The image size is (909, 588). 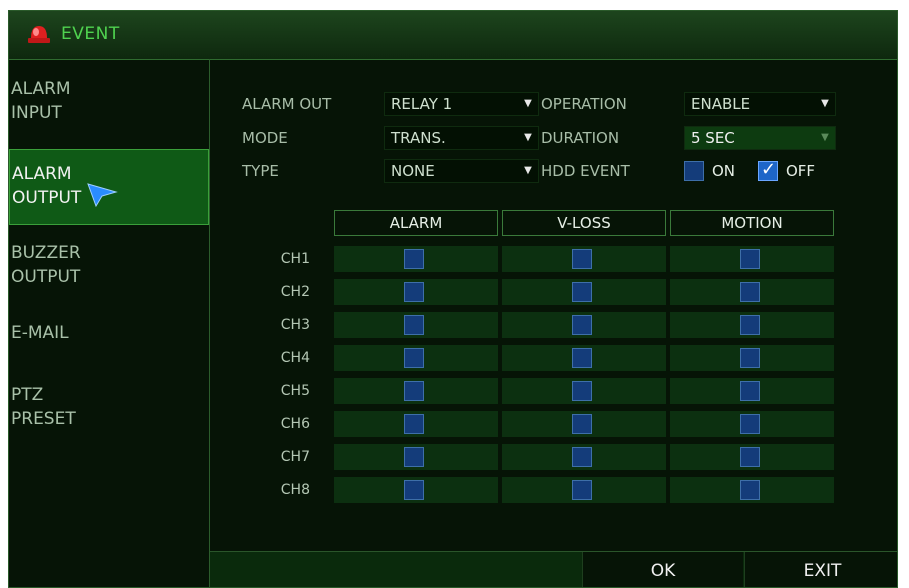 What do you see at coordinates (801, 171) in the screenshot?
I see `hdd-event-off-label: OFF` at bounding box center [801, 171].